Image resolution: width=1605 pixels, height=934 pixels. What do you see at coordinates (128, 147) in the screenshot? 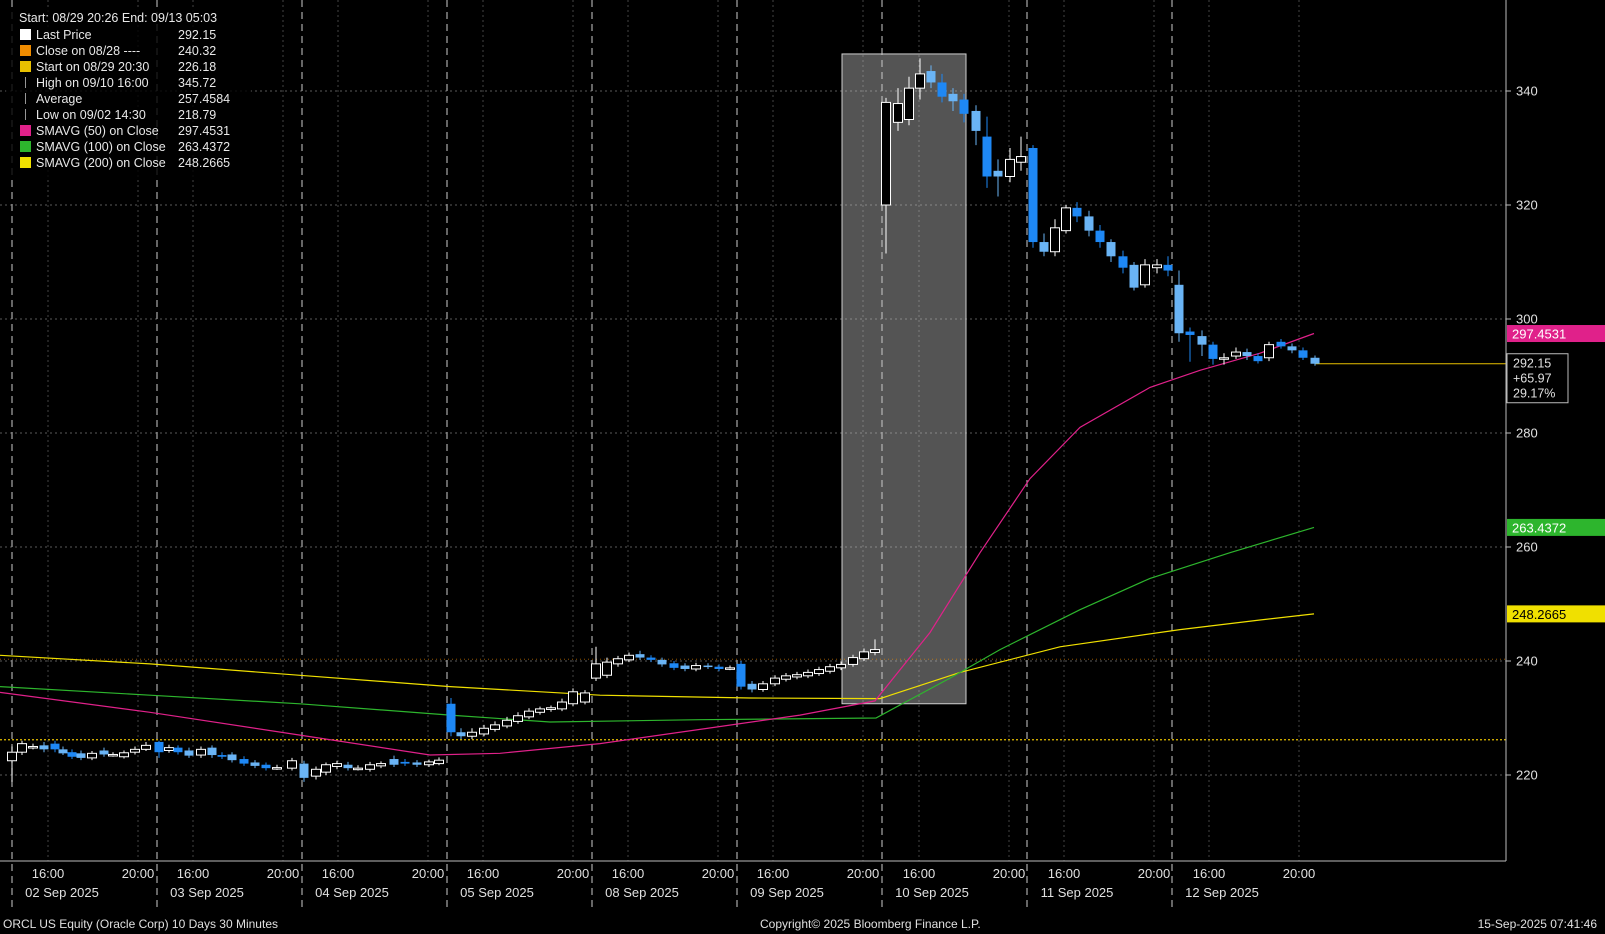
I see `legend-item: SMAVG (100) on Close 263.4372` at bounding box center [128, 147].